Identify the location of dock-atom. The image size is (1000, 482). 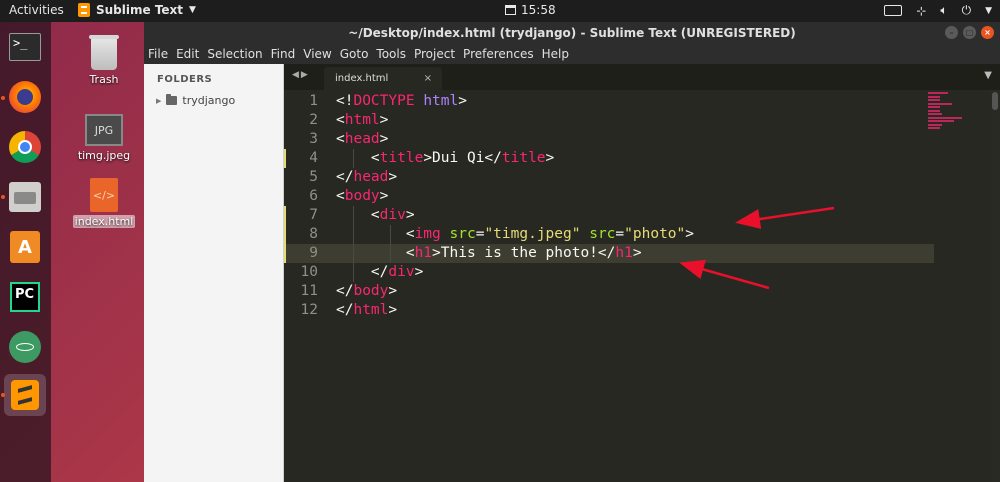
(25, 347).